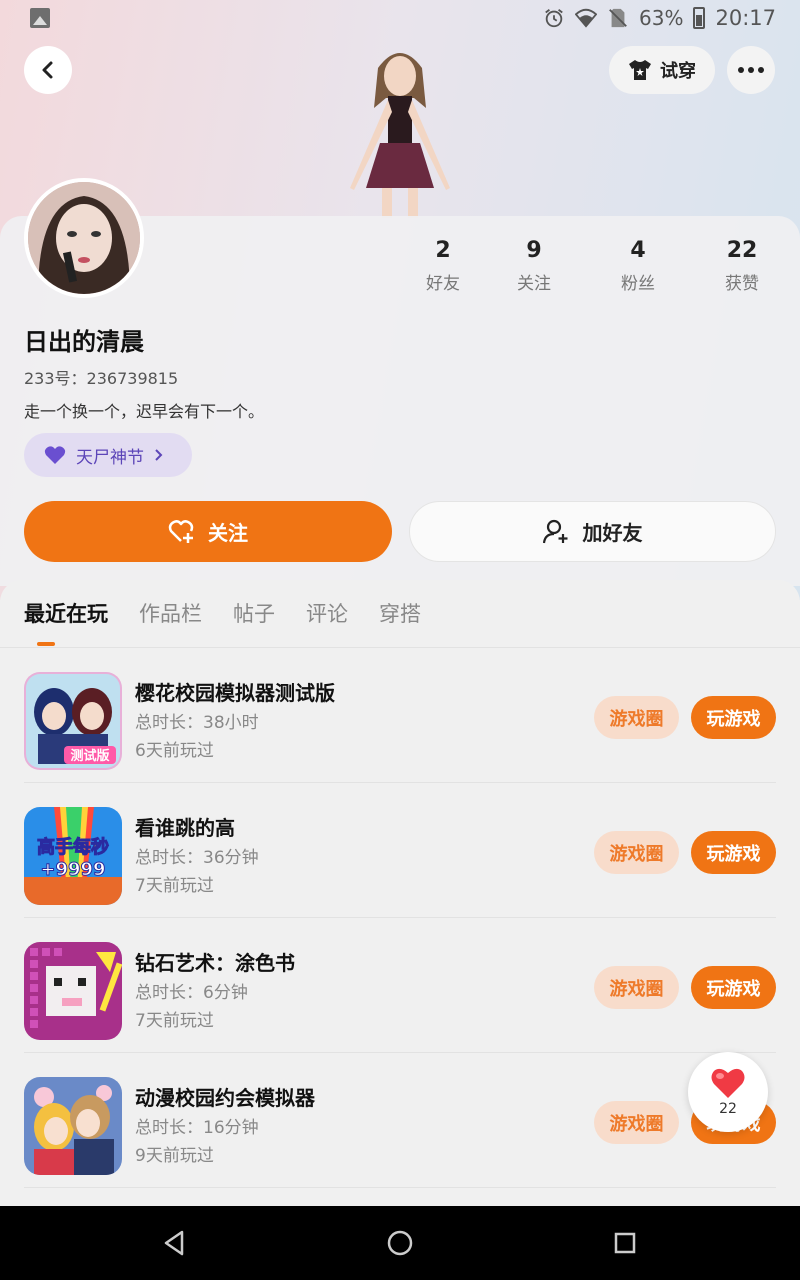  Describe the element at coordinates (66, 613) in the screenshot. I see `tab-recent-played: 最近在玩` at that location.